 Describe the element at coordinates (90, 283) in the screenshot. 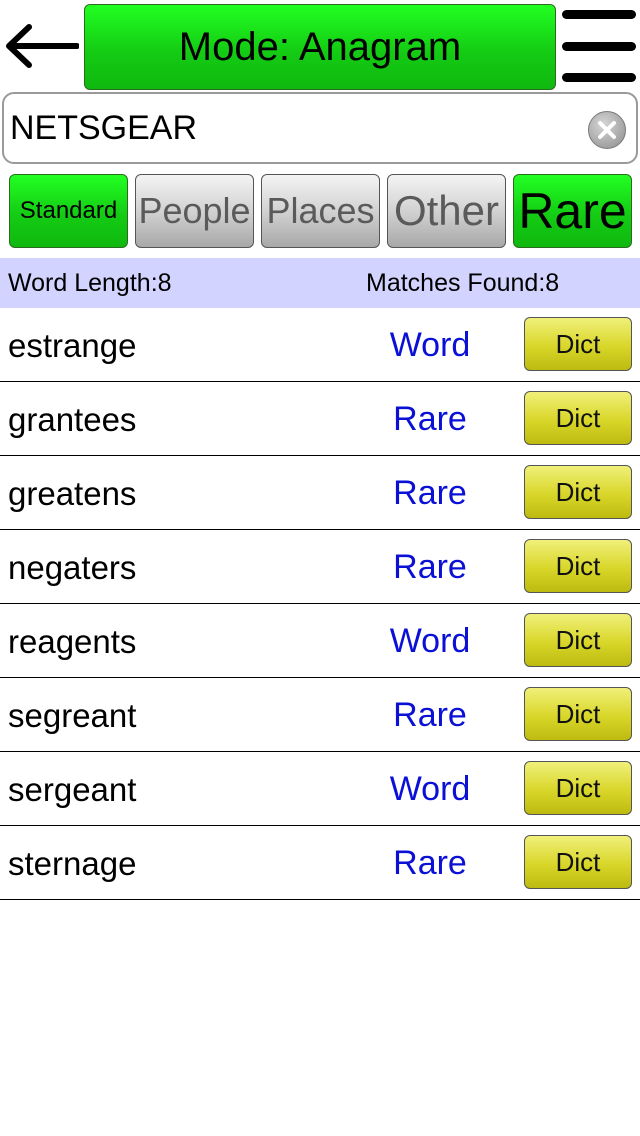

I see `word-length-label: Word Length:8` at that location.